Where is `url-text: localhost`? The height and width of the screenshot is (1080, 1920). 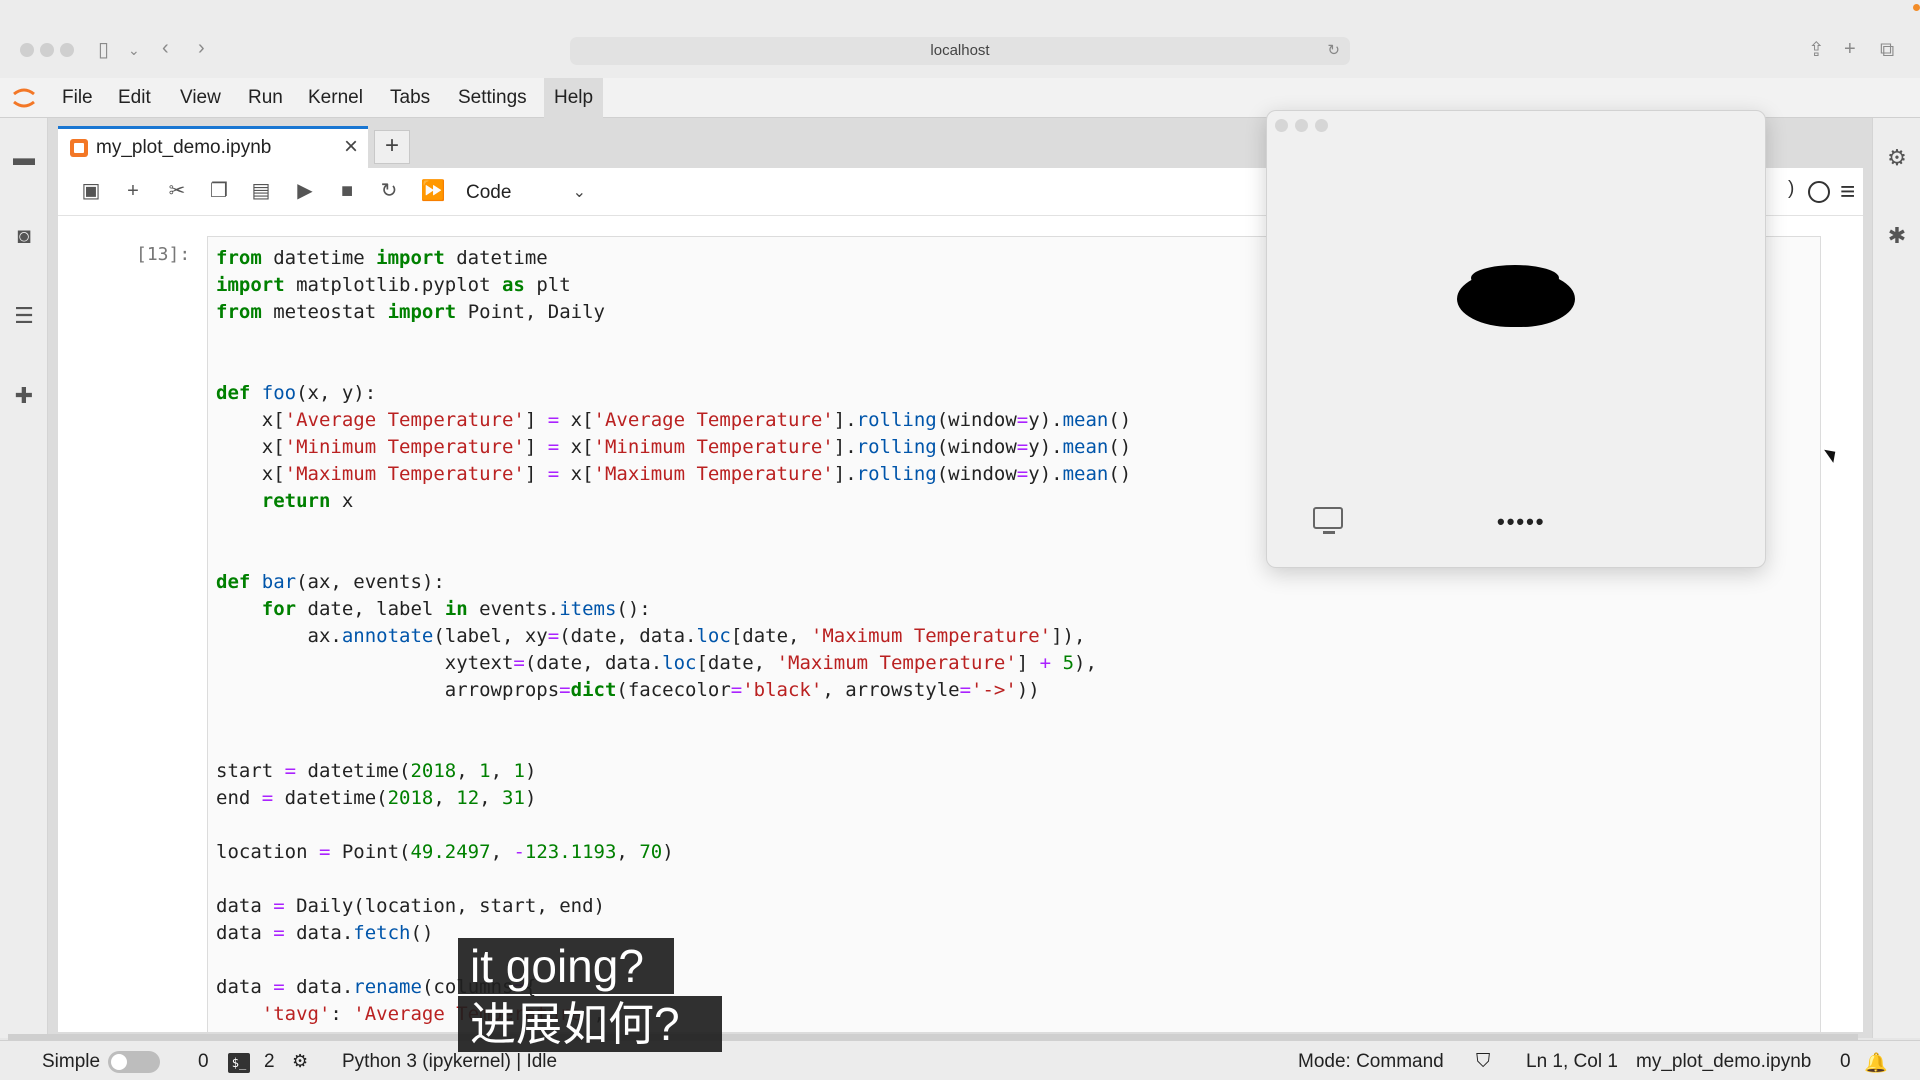 url-text: localhost is located at coordinates (960, 50).